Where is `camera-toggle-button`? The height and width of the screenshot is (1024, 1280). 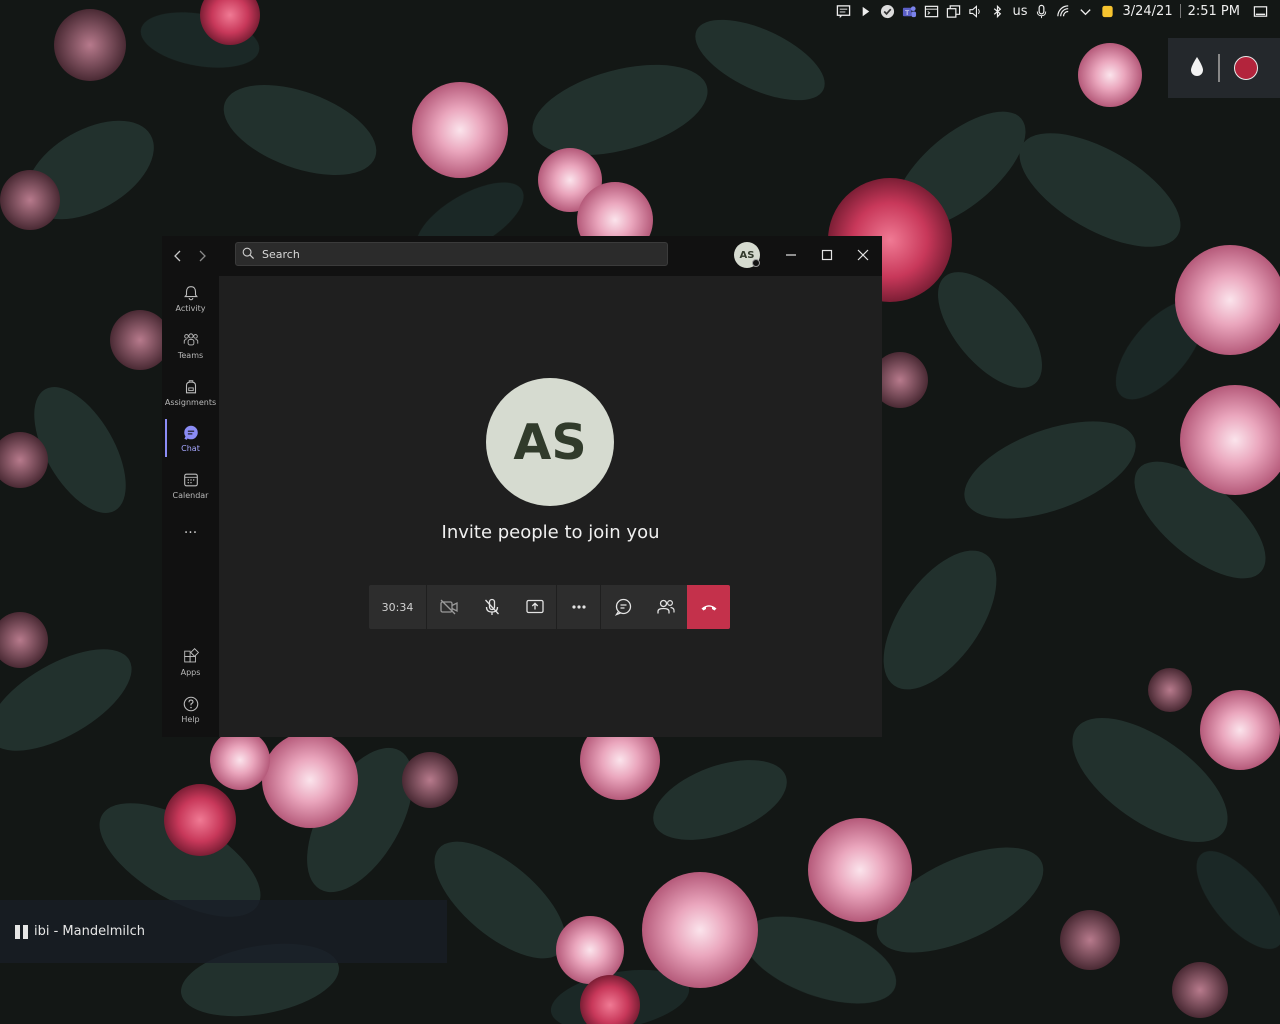
camera-toggle-button is located at coordinates (448, 607).